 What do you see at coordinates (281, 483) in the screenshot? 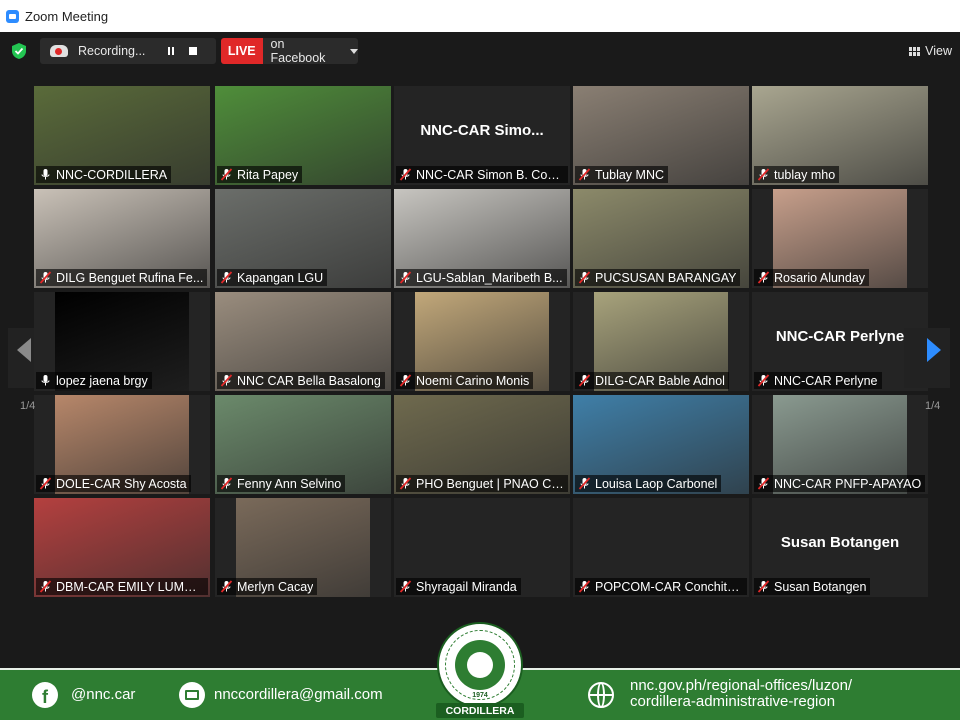
I see `participant-name-label: Fenny Ann Selvino` at bounding box center [281, 483].